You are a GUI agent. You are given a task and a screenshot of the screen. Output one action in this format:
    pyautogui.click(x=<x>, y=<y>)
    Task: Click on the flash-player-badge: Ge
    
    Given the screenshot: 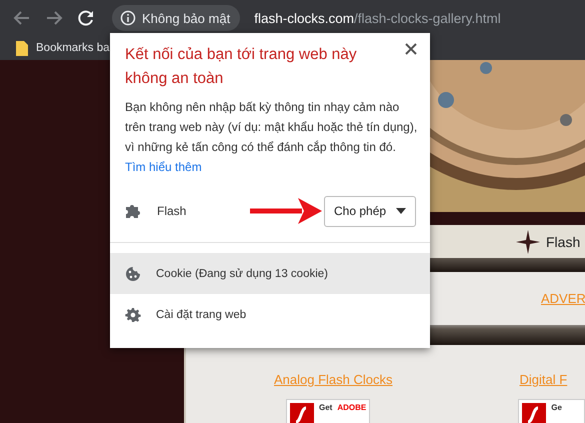 What is the action you would take?
    pyautogui.click(x=551, y=411)
    